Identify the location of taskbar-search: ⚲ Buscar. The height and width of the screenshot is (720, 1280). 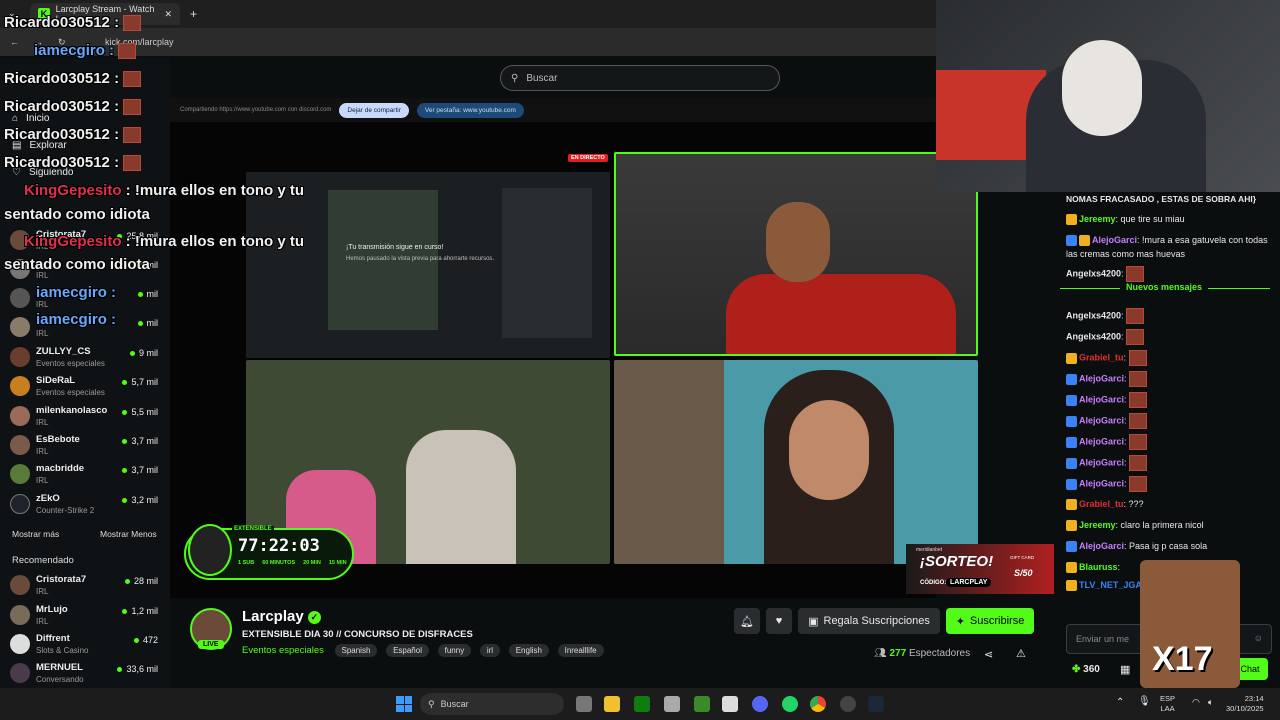
(492, 704).